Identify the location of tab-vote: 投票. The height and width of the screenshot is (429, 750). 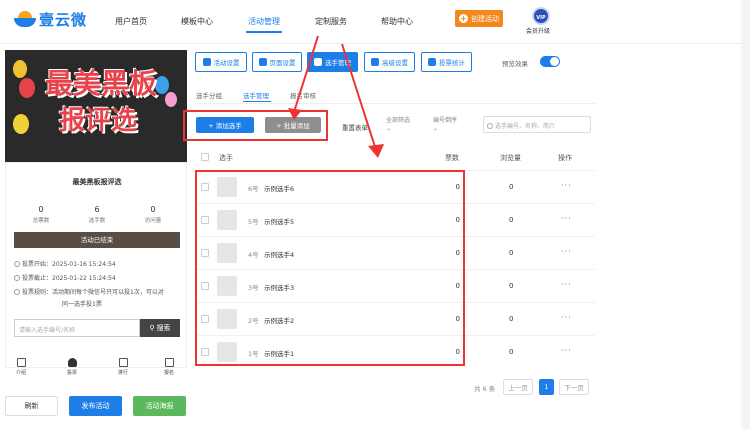
(72, 367).